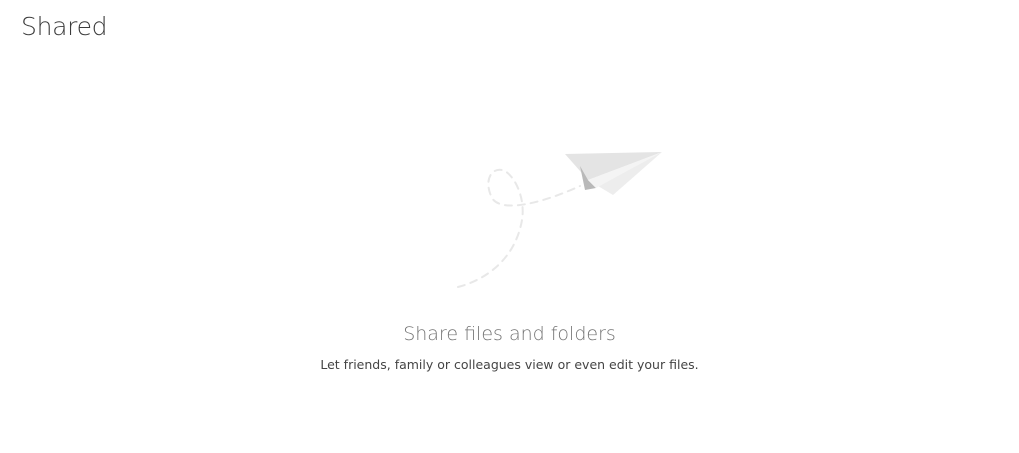 This screenshot has width=1019, height=453. Describe the element at coordinates (509, 334) in the screenshot. I see `empty-state-heading: Share files and folders` at that location.